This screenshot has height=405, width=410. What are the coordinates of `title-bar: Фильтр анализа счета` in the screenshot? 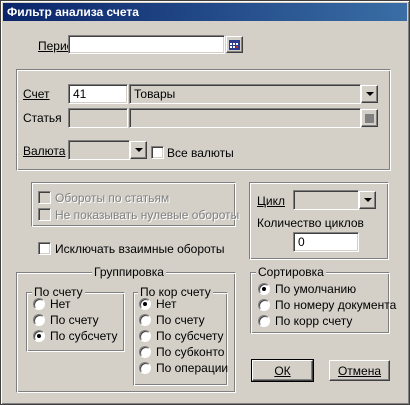 It's located at (205, 12).